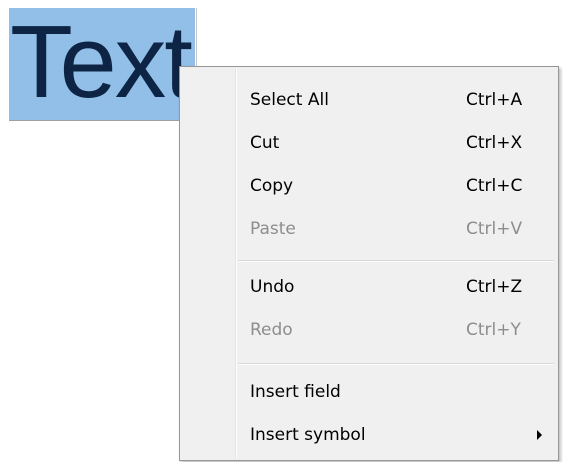 The height and width of the screenshot is (462, 563). What do you see at coordinates (308, 435) in the screenshot?
I see `menu-item-label: Insert symbol` at bounding box center [308, 435].